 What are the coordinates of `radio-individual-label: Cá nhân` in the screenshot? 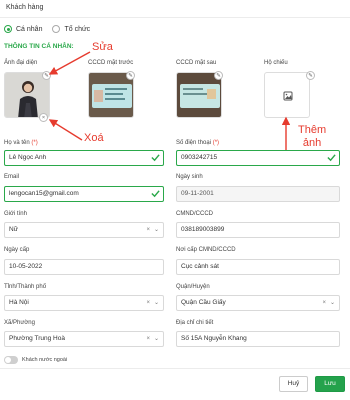 It's located at (29, 29).